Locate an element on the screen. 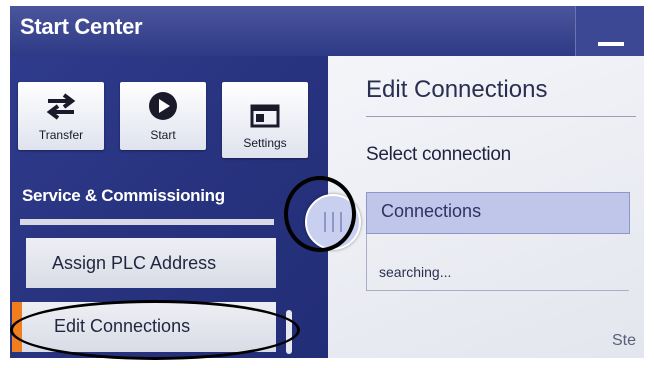 This screenshot has width=654, height=368. annotation-circle-slide-handle is located at coordinates (320, 214).